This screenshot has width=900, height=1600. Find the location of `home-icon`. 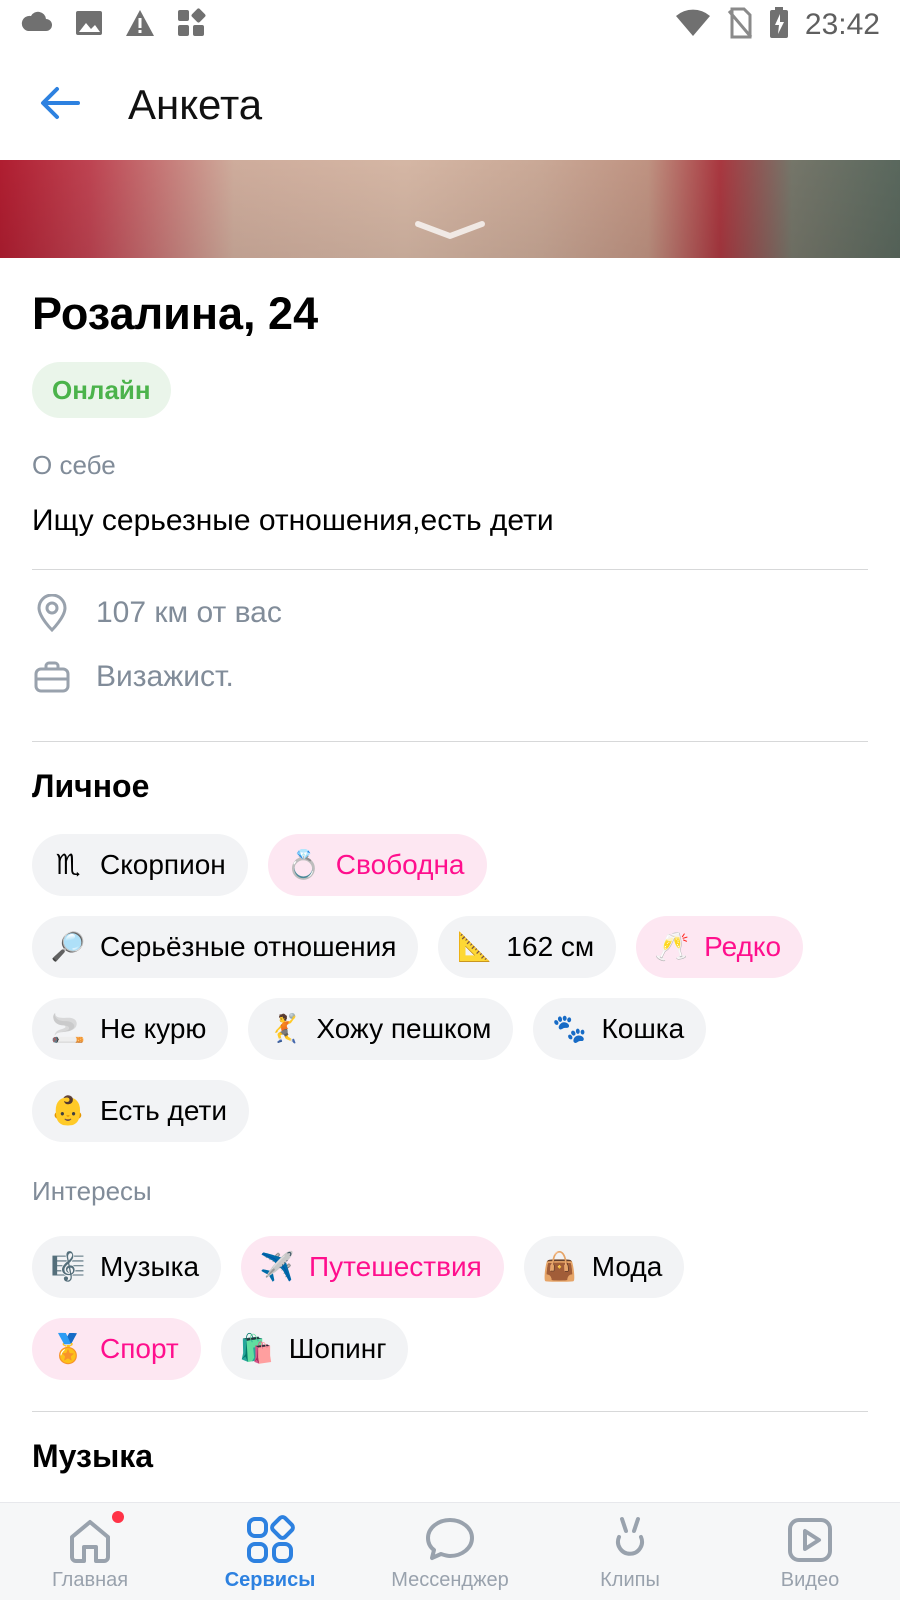

home-icon is located at coordinates (90, 1540).